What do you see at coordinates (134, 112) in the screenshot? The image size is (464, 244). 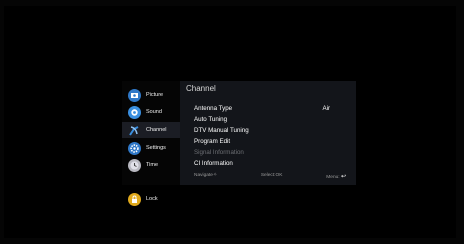 I see `sound-icon` at bounding box center [134, 112].